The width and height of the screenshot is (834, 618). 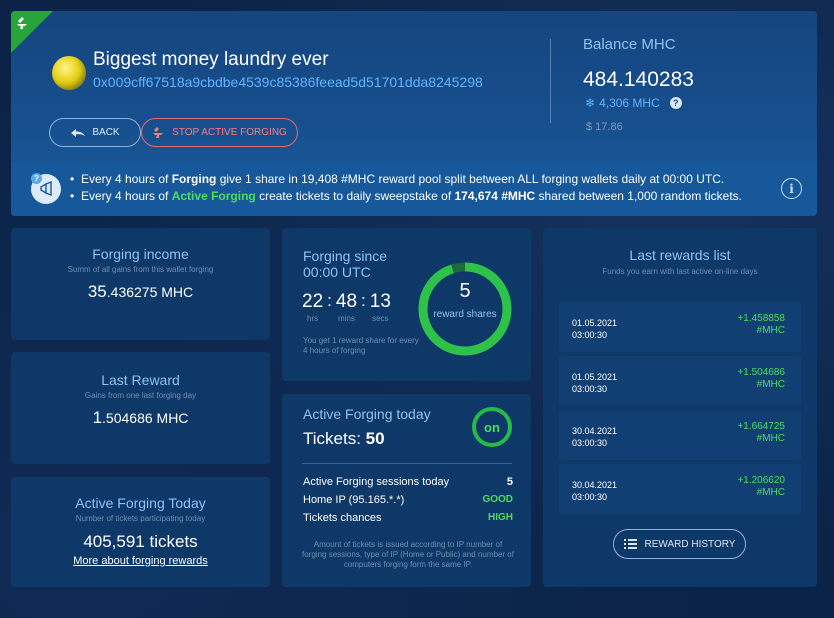 I want to click on forging-timer: 22 hrs : 48 mins : 13 secs, so click(x=346, y=307).